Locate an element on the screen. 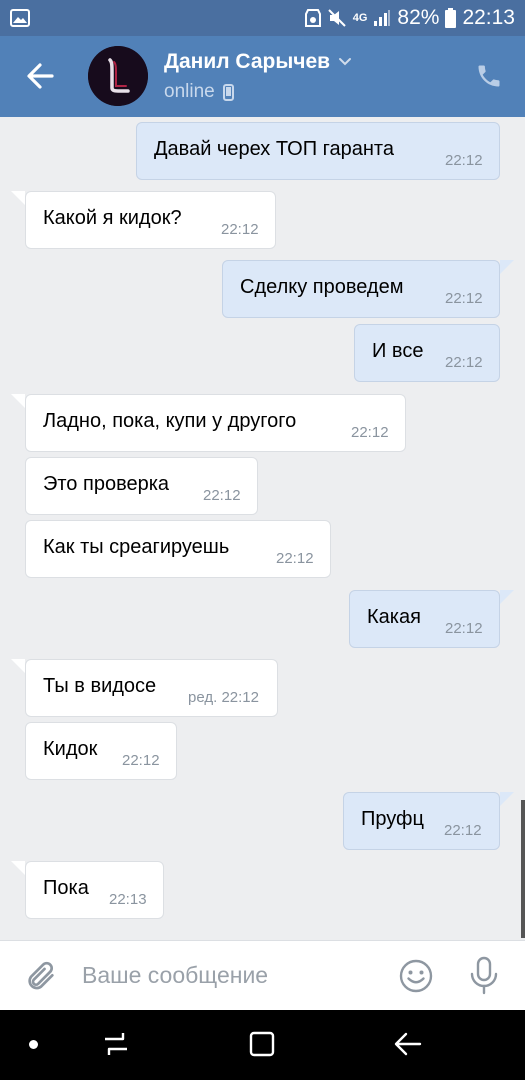  message-incoming: Ты в видосе ред. 22:12 is located at coordinates (151, 688).